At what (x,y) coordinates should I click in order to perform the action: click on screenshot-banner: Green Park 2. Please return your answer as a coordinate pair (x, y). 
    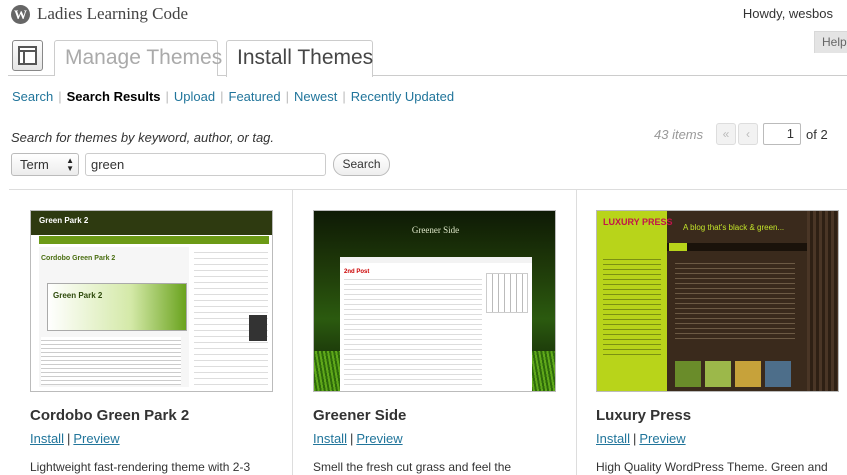
    Looking at the image, I should click on (78, 295).